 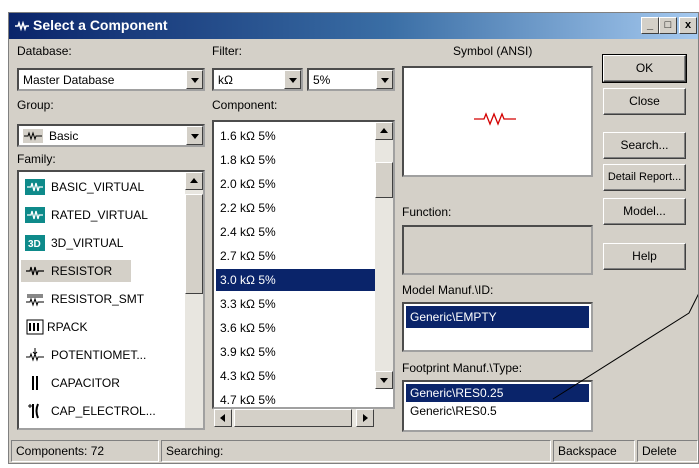 What do you see at coordinates (296, 160) in the screenshot?
I see `component-item: 1.8 kΩ 5%` at bounding box center [296, 160].